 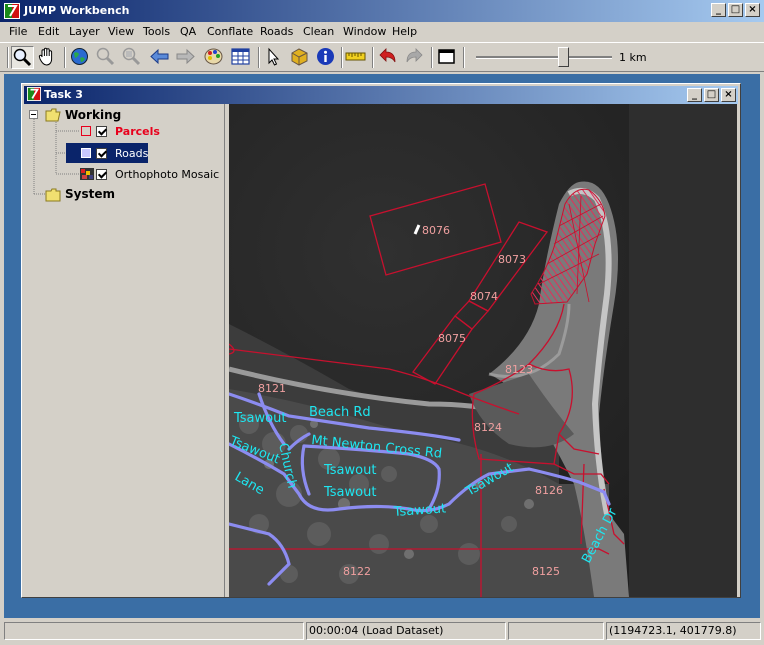 What do you see at coordinates (549, 490) in the screenshot?
I see `parcel-label: 8126` at bounding box center [549, 490].